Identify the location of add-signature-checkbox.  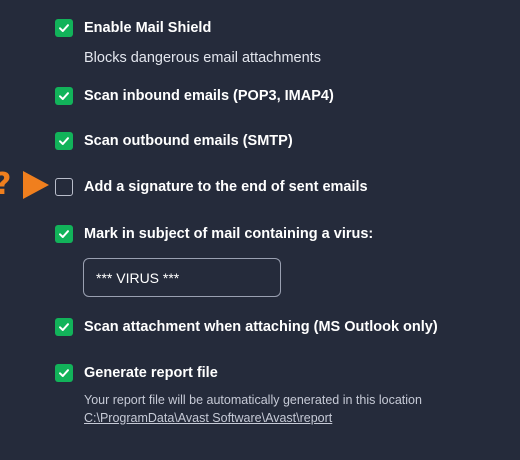
(64, 187).